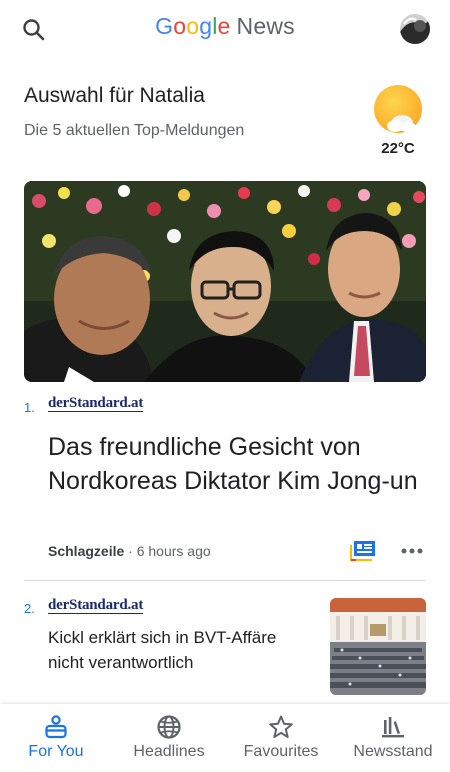 This screenshot has height=772, width=450. I want to click on nav-headlines: Headlines, so click(169, 738).